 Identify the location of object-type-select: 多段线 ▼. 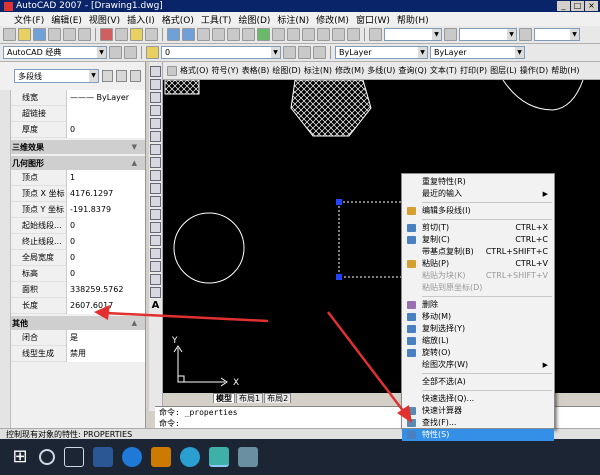
(57, 76).